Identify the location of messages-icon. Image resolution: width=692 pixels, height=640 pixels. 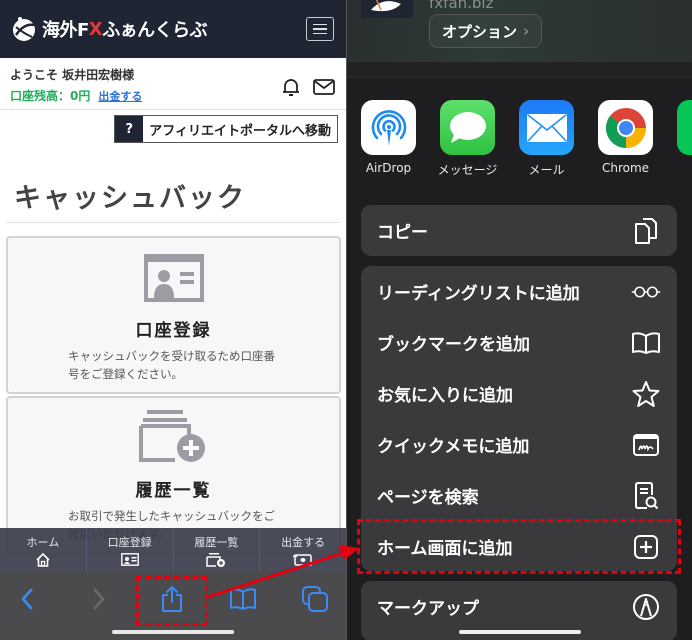
(467, 127).